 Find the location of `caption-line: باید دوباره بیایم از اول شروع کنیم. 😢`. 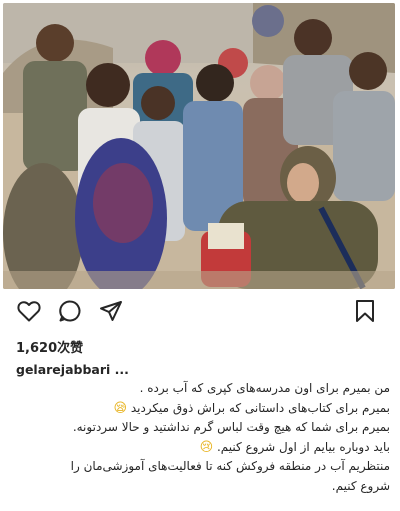

caption-line: باید دوباره بیایم از اول شروع کنیم. 😢 is located at coordinates (200, 448).